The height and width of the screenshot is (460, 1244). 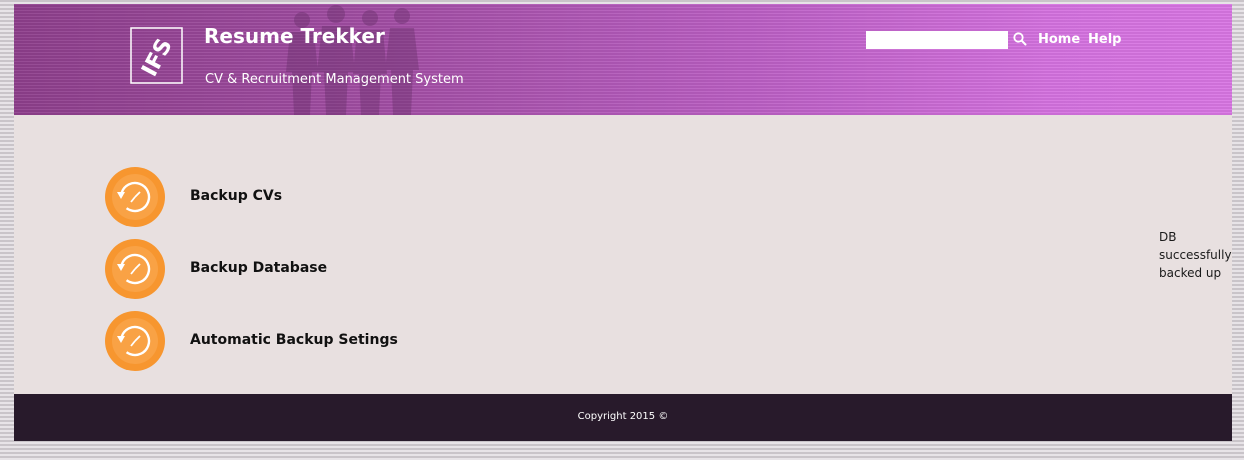 I want to click on people-silhouette-image, so click(x=352, y=60).